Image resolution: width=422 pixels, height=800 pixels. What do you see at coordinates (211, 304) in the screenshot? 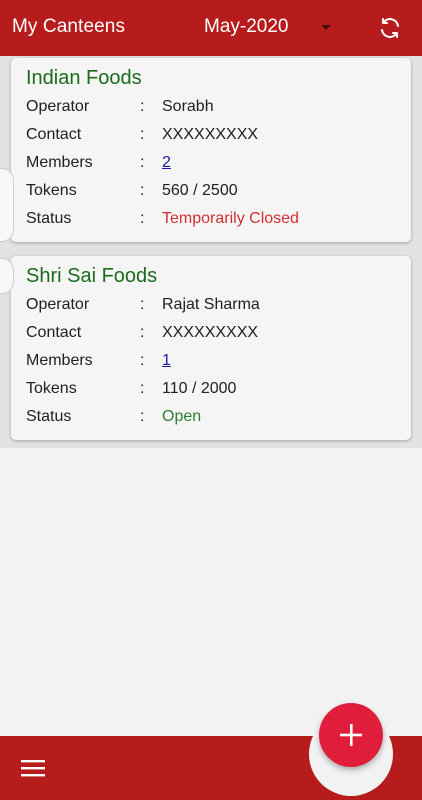
I see `operator-value: Rajat Sharma` at bounding box center [211, 304].